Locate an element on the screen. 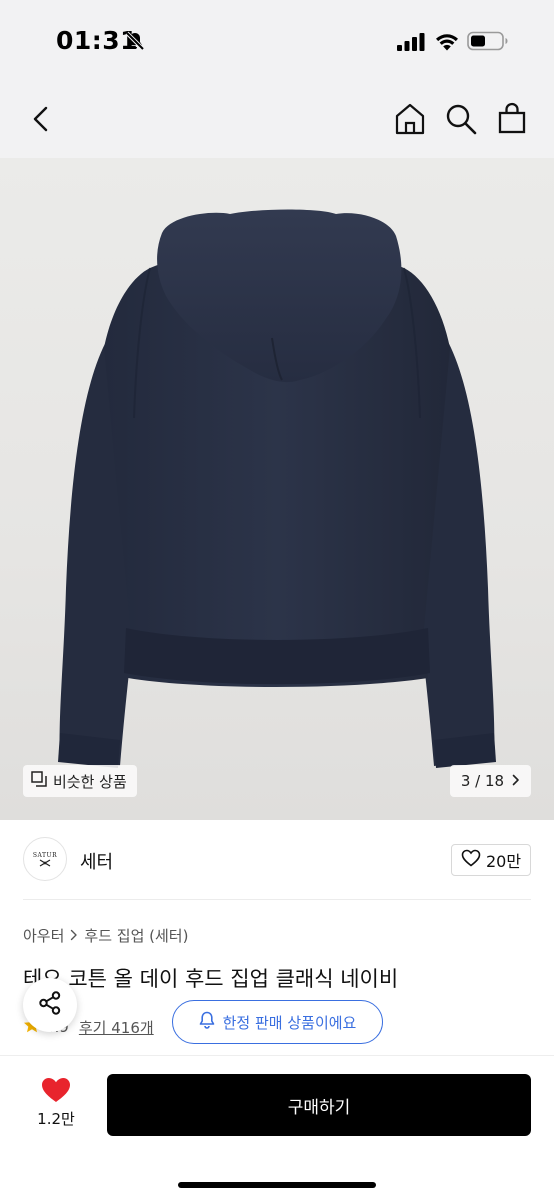  home-icon is located at coordinates (410, 119).